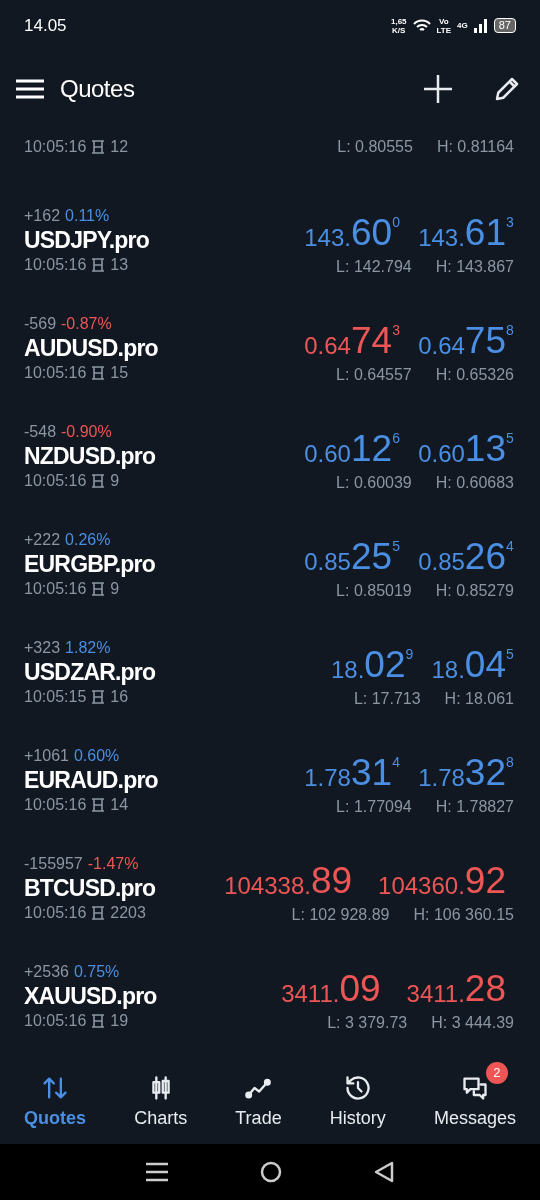 This screenshot has height=1200, width=540. I want to click on high-price: H: 3 444.39, so click(472, 1023).